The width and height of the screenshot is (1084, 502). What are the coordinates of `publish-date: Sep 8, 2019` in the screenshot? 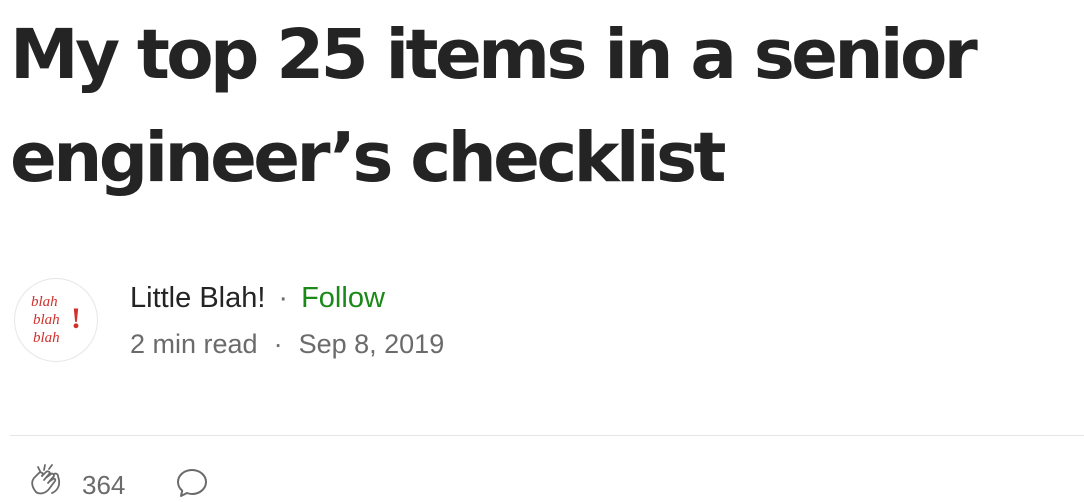 It's located at (371, 344).